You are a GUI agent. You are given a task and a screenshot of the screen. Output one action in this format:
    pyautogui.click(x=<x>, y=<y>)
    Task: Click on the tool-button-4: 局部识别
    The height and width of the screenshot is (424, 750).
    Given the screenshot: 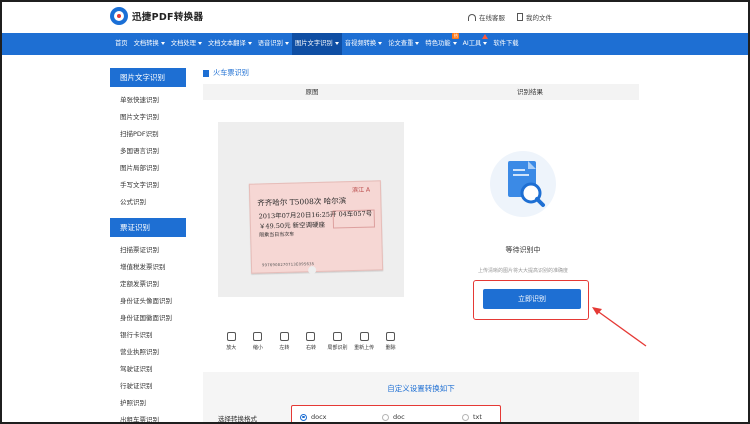 What is the action you would take?
    pyautogui.click(x=338, y=341)
    